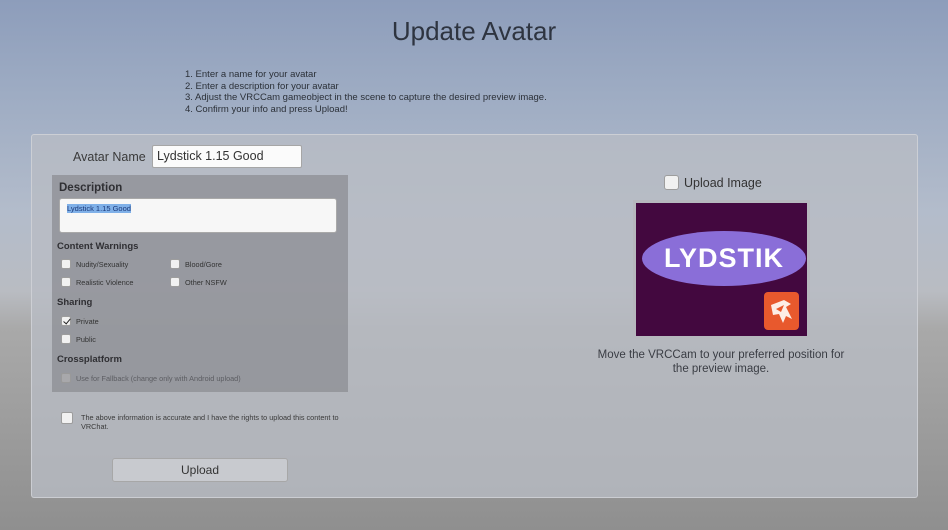 The image size is (948, 530). What do you see at coordinates (266, 109) in the screenshot?
I see `instruction-step-4: 4. Confirm your info and press Upload!` at bounding box center [266, 109].